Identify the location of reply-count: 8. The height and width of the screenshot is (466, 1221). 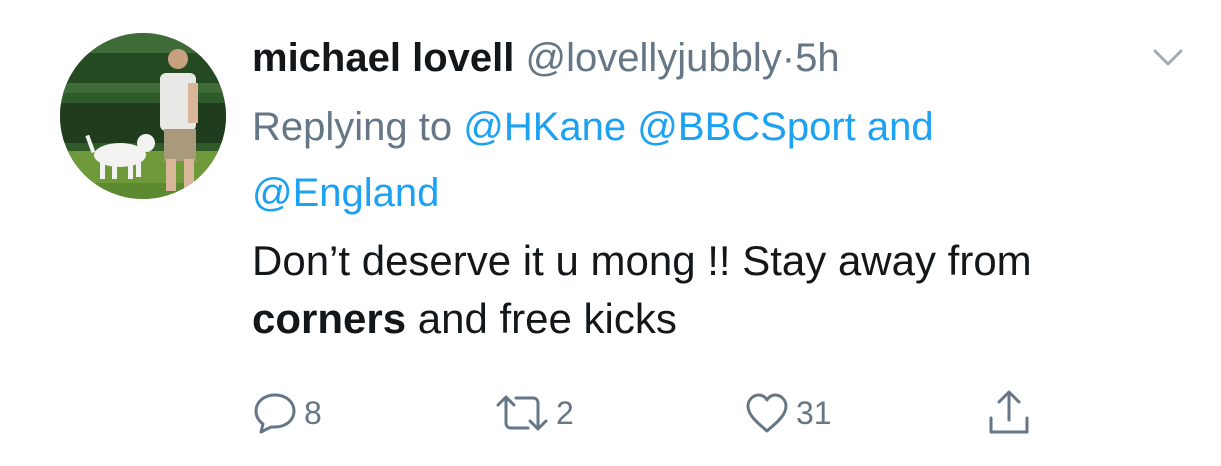
(313, 412).